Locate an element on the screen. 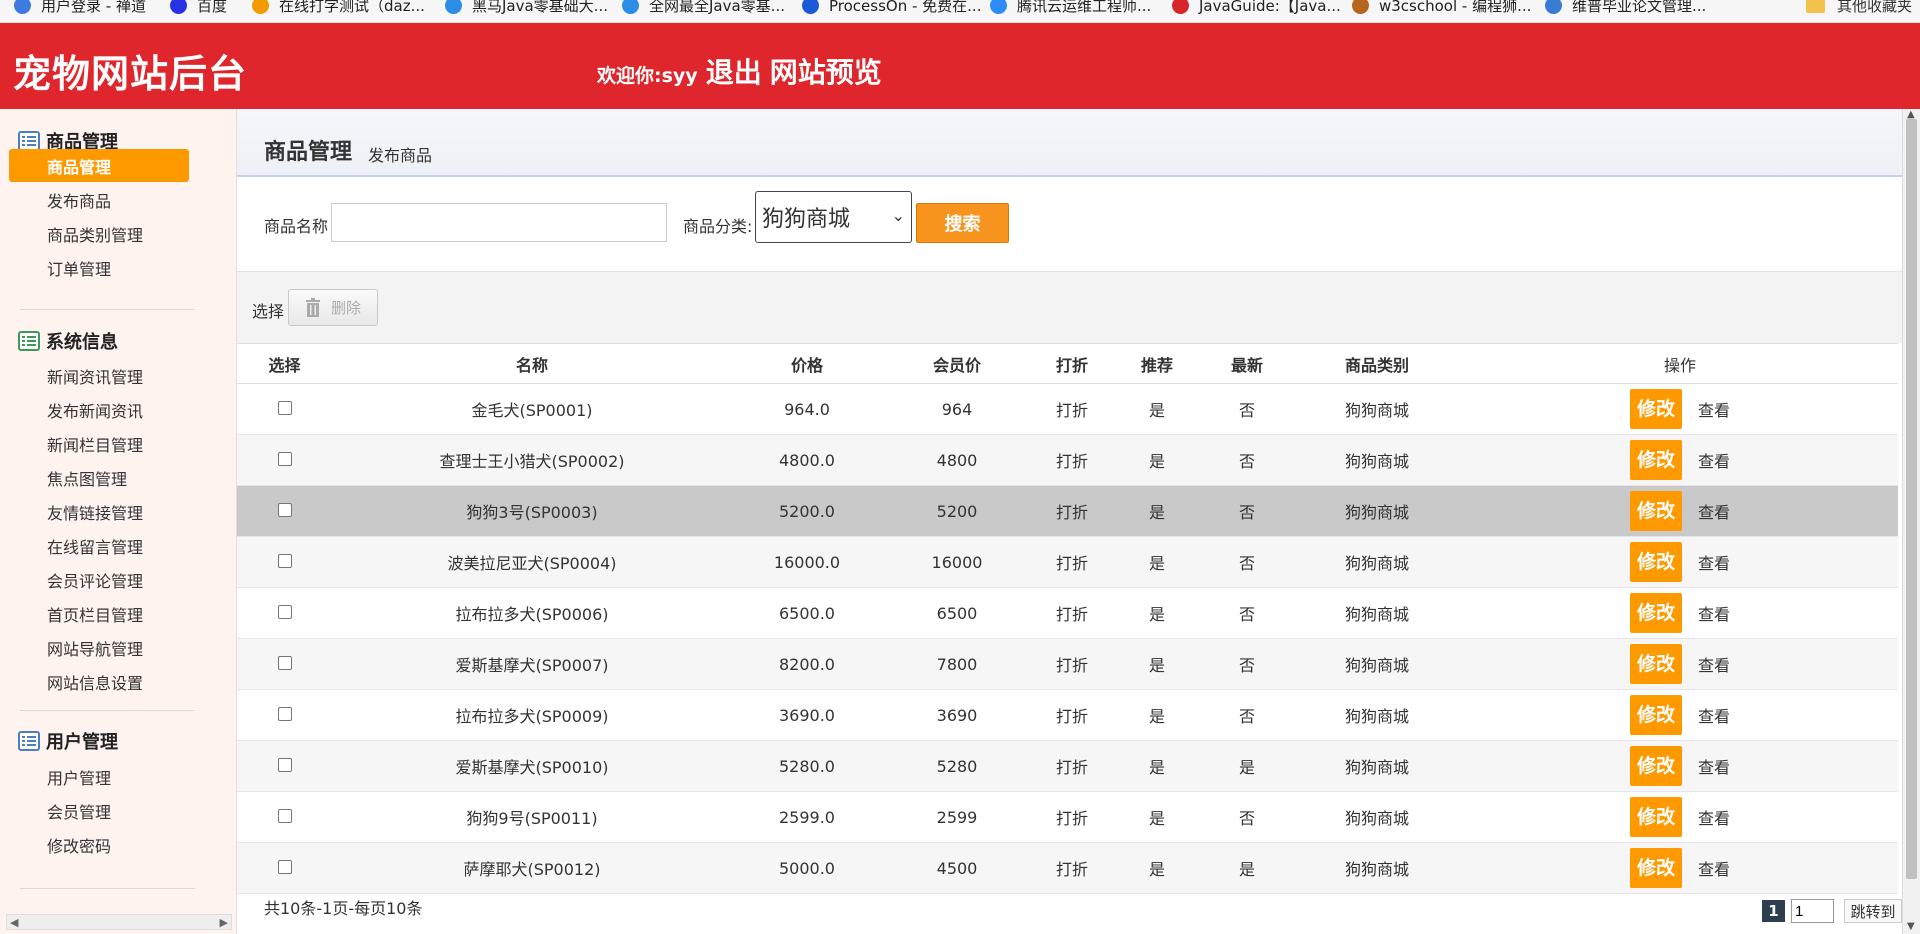  folder-icon is located at coordinates (1815, 6).